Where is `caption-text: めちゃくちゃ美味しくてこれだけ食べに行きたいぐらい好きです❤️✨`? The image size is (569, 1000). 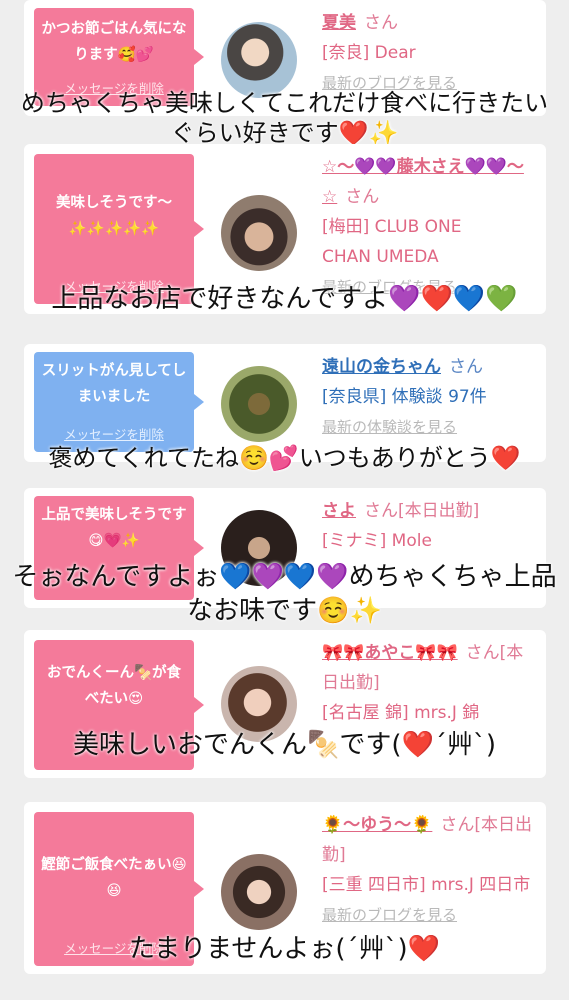 caption-text: めちゃくちゃ美味しくてこれだけ食べに行きたいぐらい好きです❤️✨ is located at coordinates (284, 118).